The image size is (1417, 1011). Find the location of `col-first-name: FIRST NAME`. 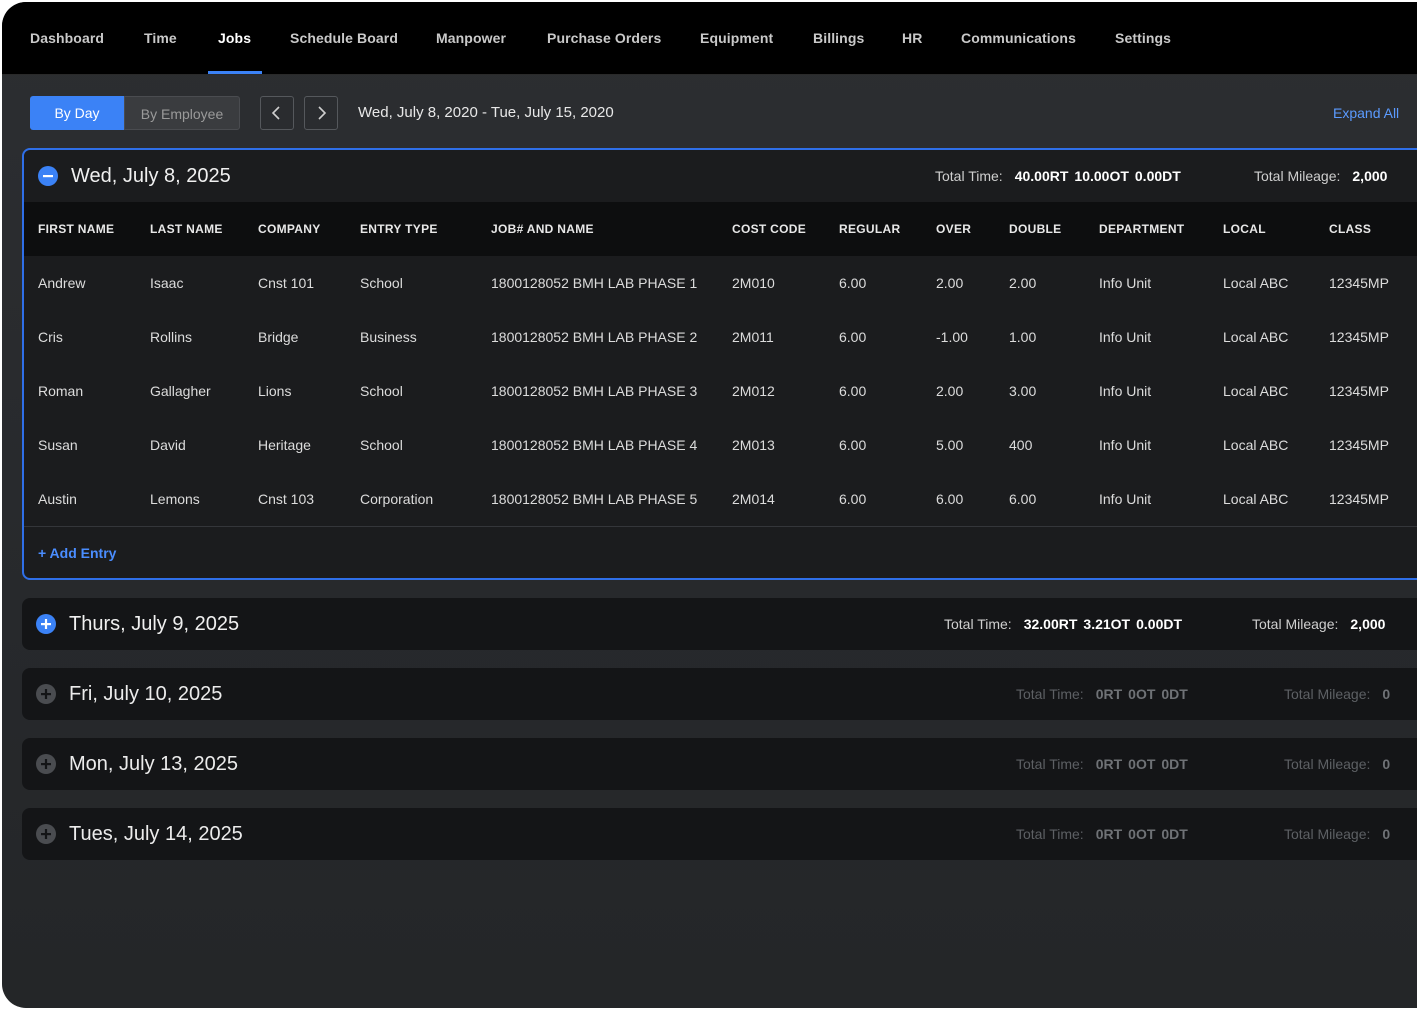

col-first-name: FIRST NAME is located at coordinates (76, 229).